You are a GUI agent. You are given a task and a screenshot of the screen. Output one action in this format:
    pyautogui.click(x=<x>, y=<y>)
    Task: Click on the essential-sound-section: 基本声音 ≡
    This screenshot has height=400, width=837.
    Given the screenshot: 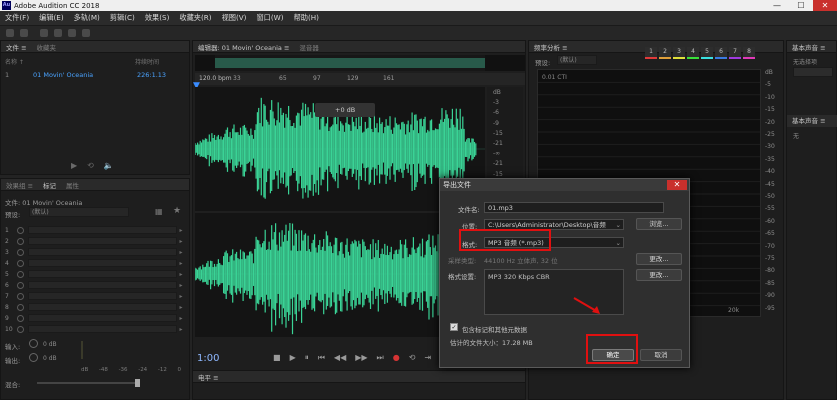 What is the action you would take?
    pyautogui.click(x=812, y=121)
    